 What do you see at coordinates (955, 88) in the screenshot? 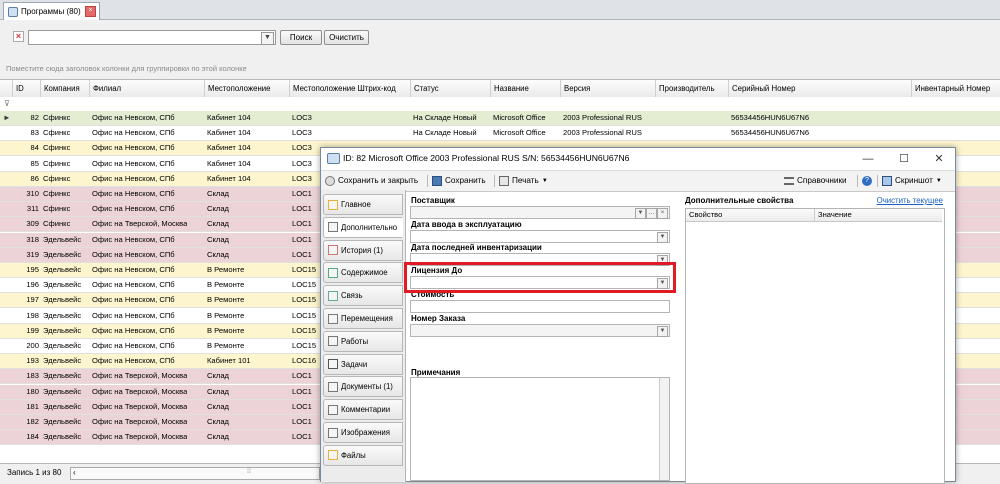
I see `col-header-inventory: Инвентарный Номер` at bounding box center [955, 88].